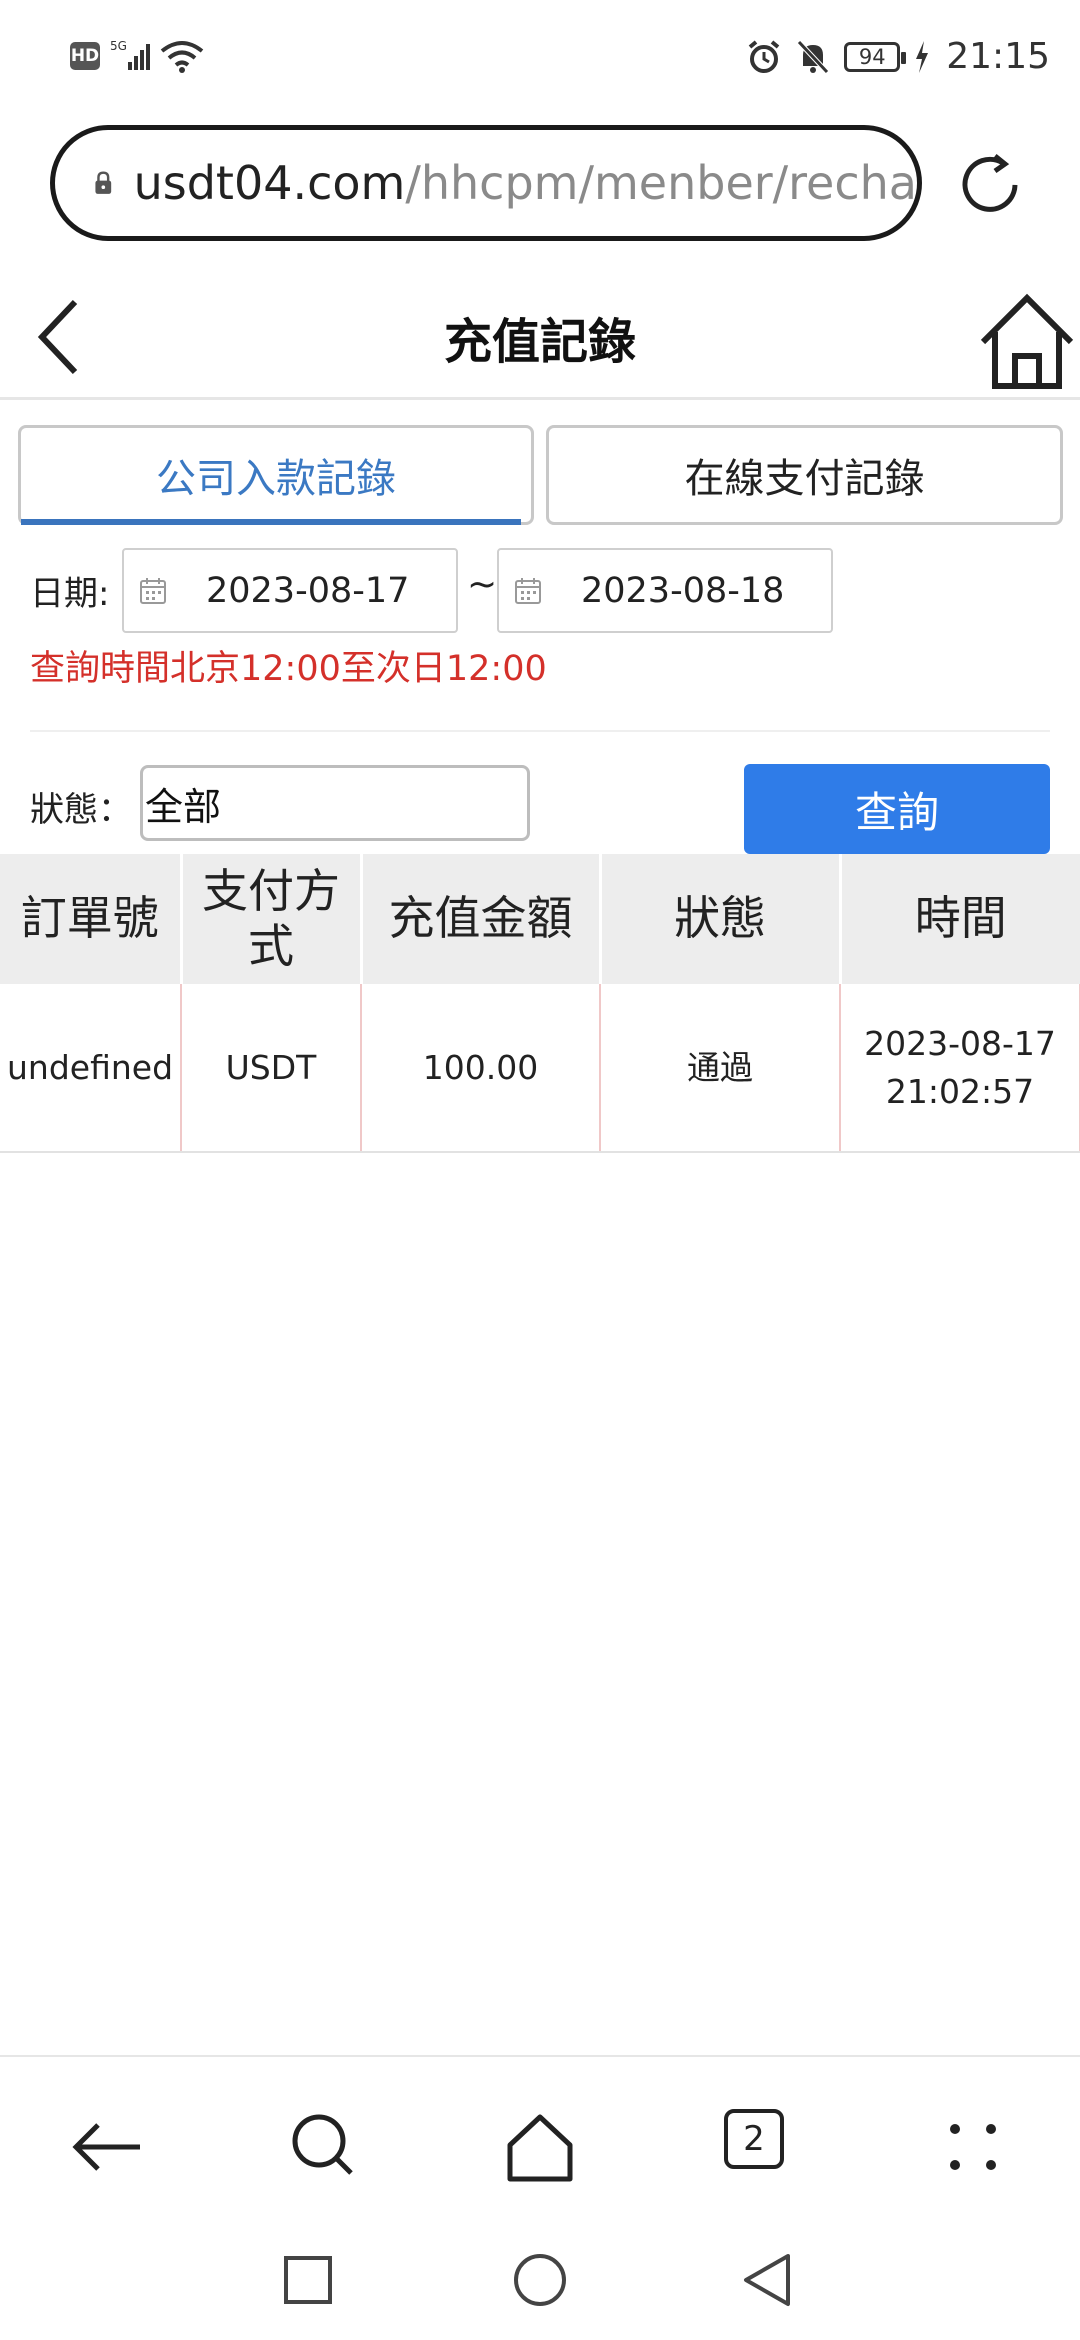  Describe the element at coordinates (764, 56) in the screenshot. I see `alarm-icon` at that location.